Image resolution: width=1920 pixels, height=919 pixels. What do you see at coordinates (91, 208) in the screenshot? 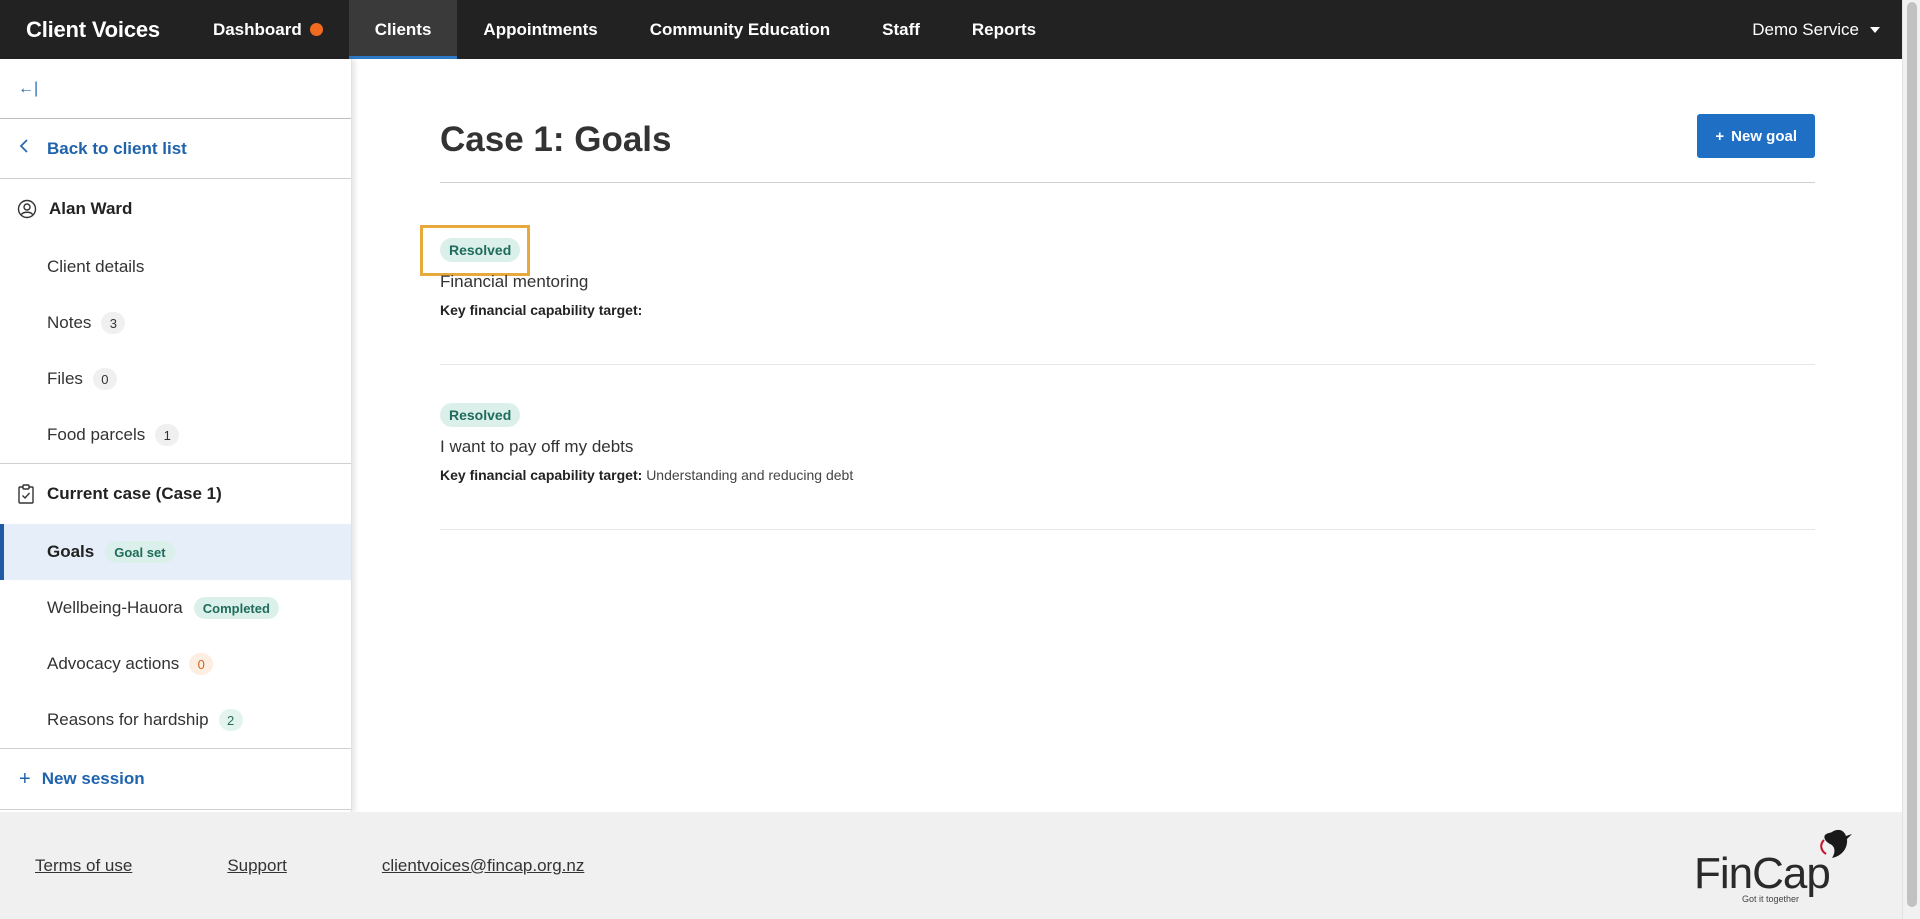
I see `client-name: Alan Ward` at bounding box center [91, 208].